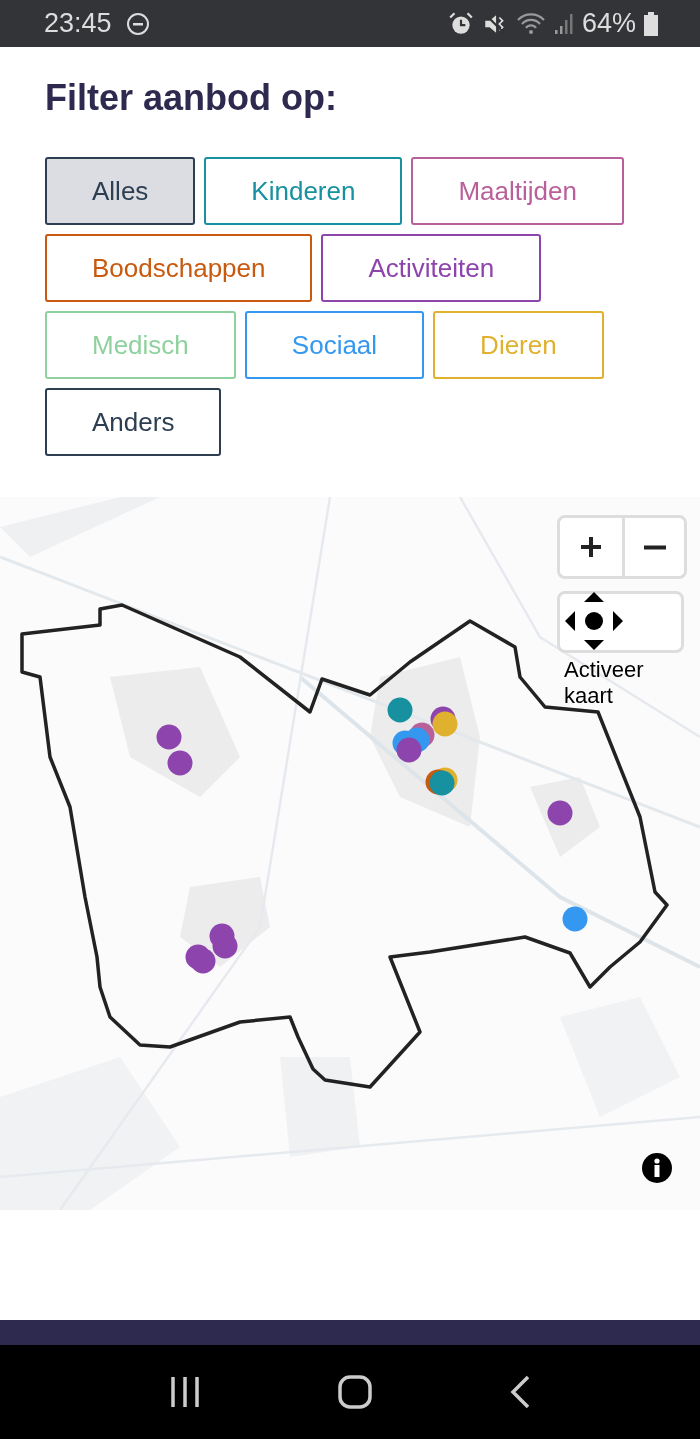 The image size is (700, 1439). What do you see at coordinates (591, 547) in the screenshot?
I see `plus-icon` at bounding box center [591, 547].